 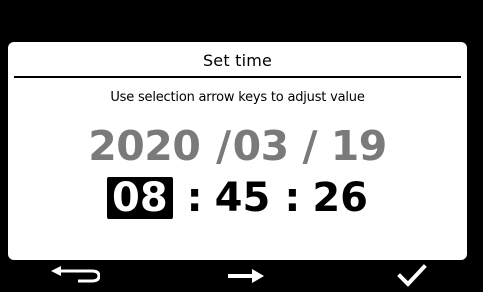 I want to click on instruction-text: Use selection arrow keys to adjust value, so click(x=237, y=97).